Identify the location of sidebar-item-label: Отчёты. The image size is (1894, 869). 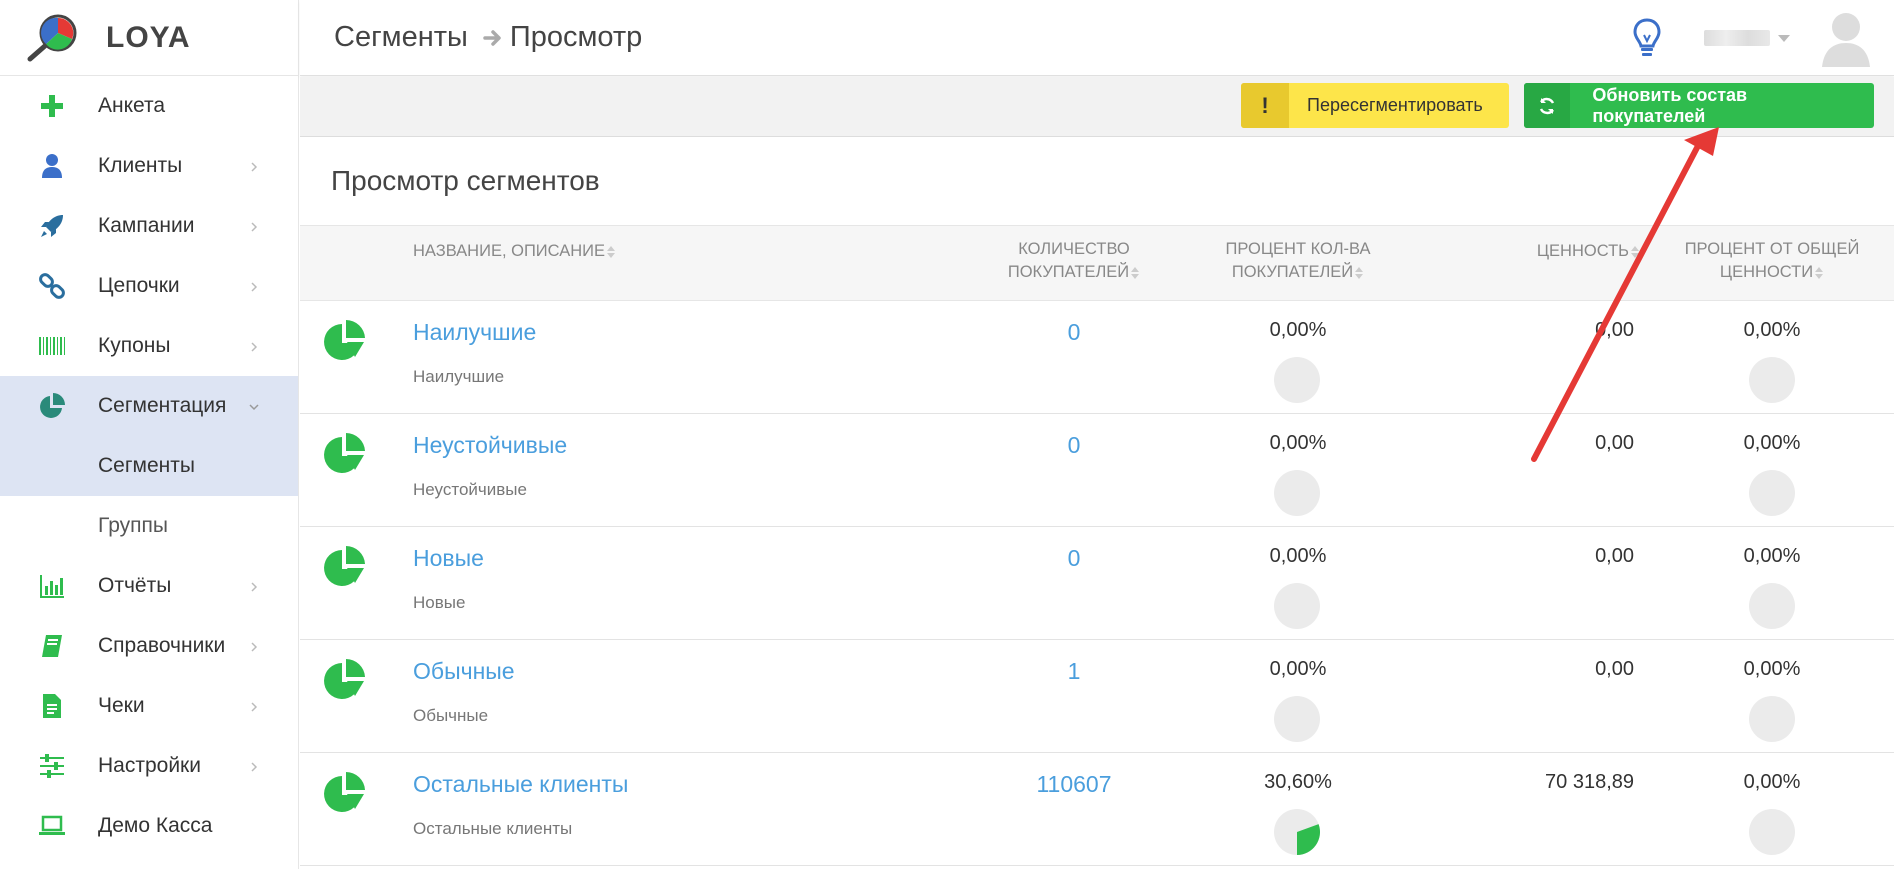
(135, 585).